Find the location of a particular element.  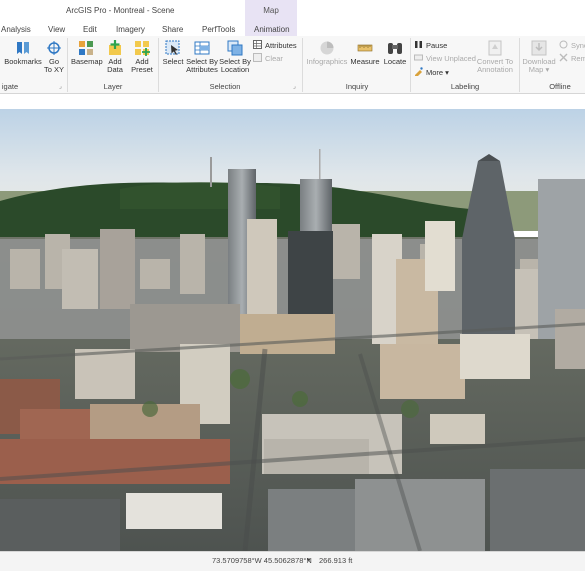

pause-button: Pause is located at coordinates (430, 46).